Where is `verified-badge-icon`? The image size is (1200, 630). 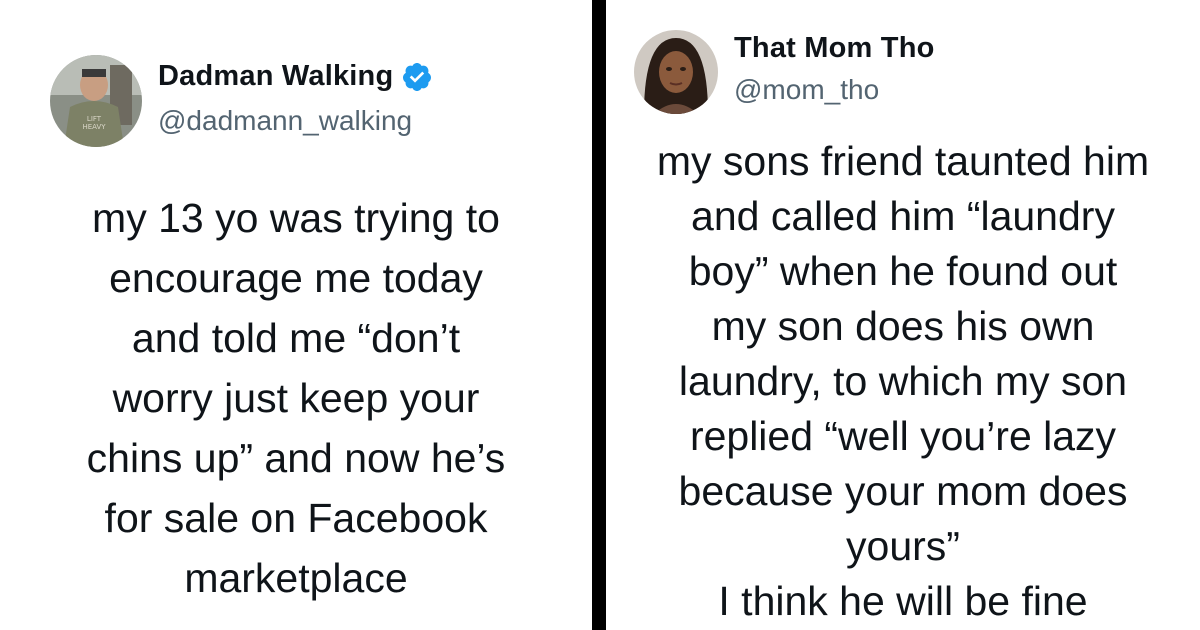
verified-badge-icon is located at coordinates (417, 76).